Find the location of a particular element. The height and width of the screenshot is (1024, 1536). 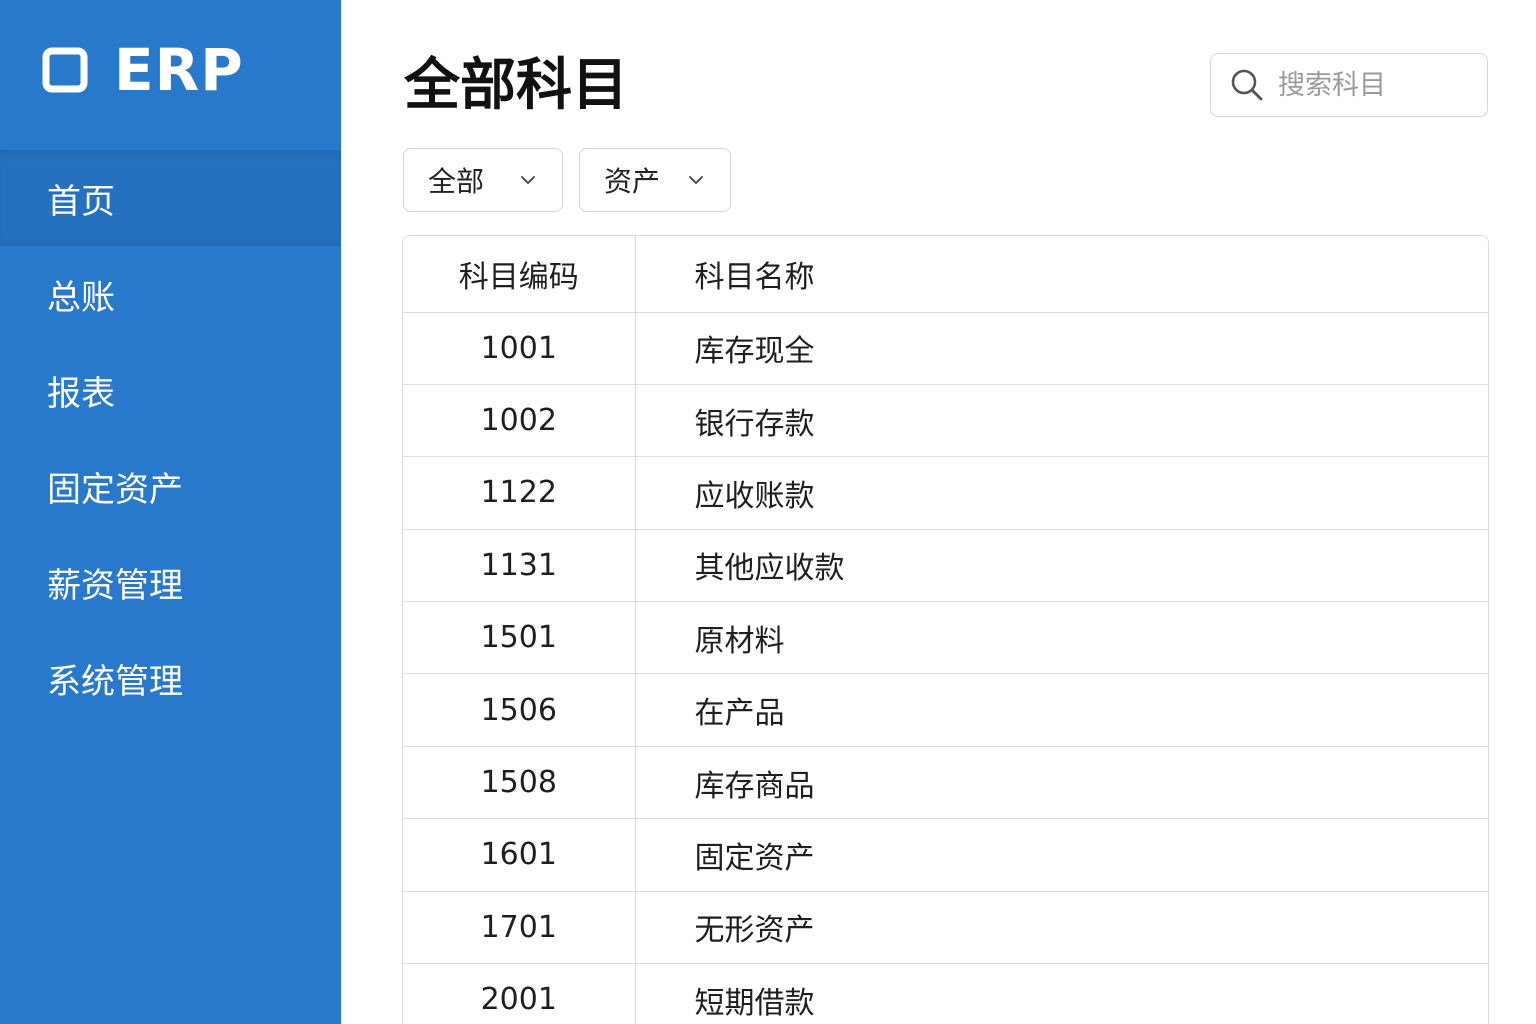

table-row: 1501 原材料 is located at coordinates (945, 638).